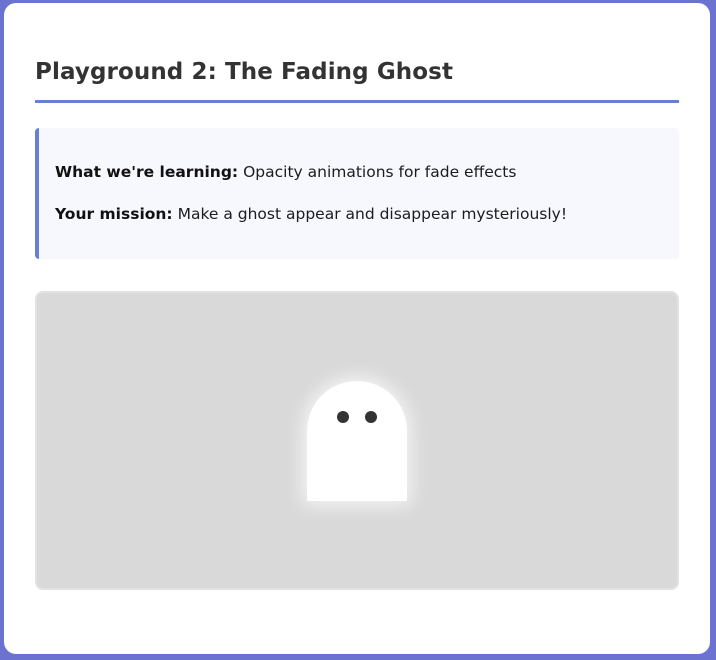 This screenshot has height=660, width=716. What do you see at coordinates (147, 172) in the screenshot?
I see `learning-label: What we're learning:` at bounding box center [147, 172].